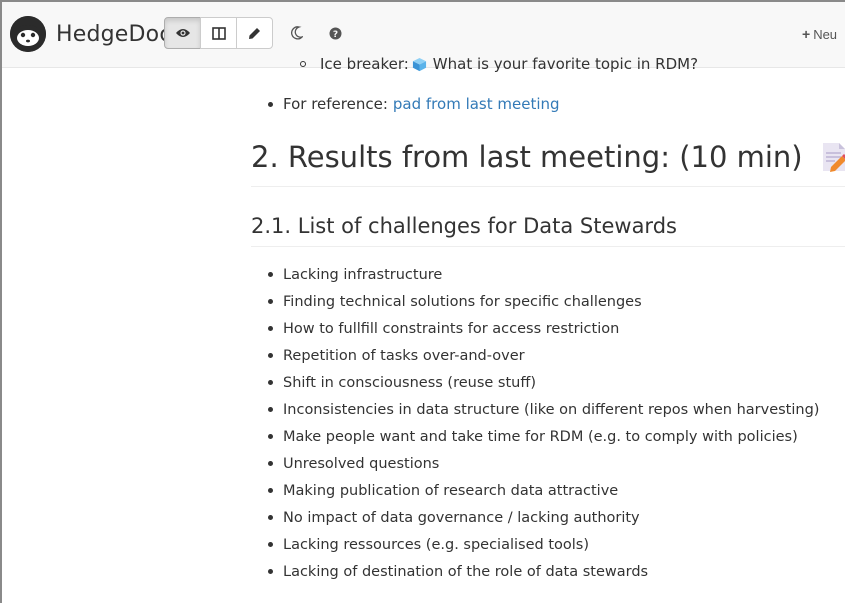  I want to click on eye-icon, so click(182, 33).